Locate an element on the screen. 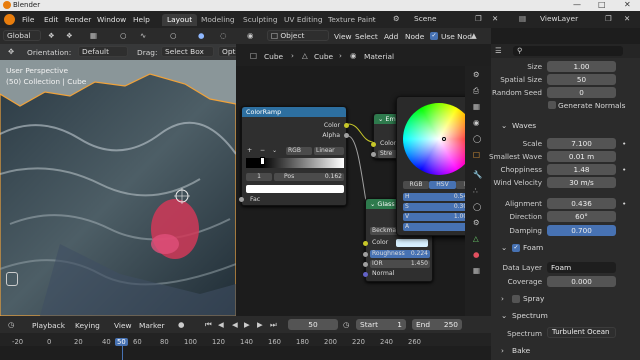 Image resolution: width=640 pixels, height=360 pixels. spectrum-dropdown: Turbulent Ocean is located at coordinates (581, 332).